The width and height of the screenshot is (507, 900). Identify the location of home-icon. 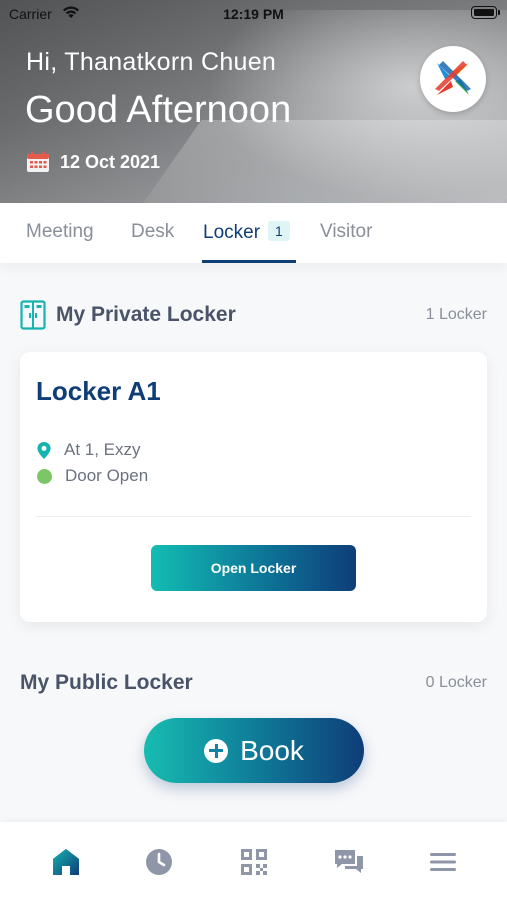
(66, 862).